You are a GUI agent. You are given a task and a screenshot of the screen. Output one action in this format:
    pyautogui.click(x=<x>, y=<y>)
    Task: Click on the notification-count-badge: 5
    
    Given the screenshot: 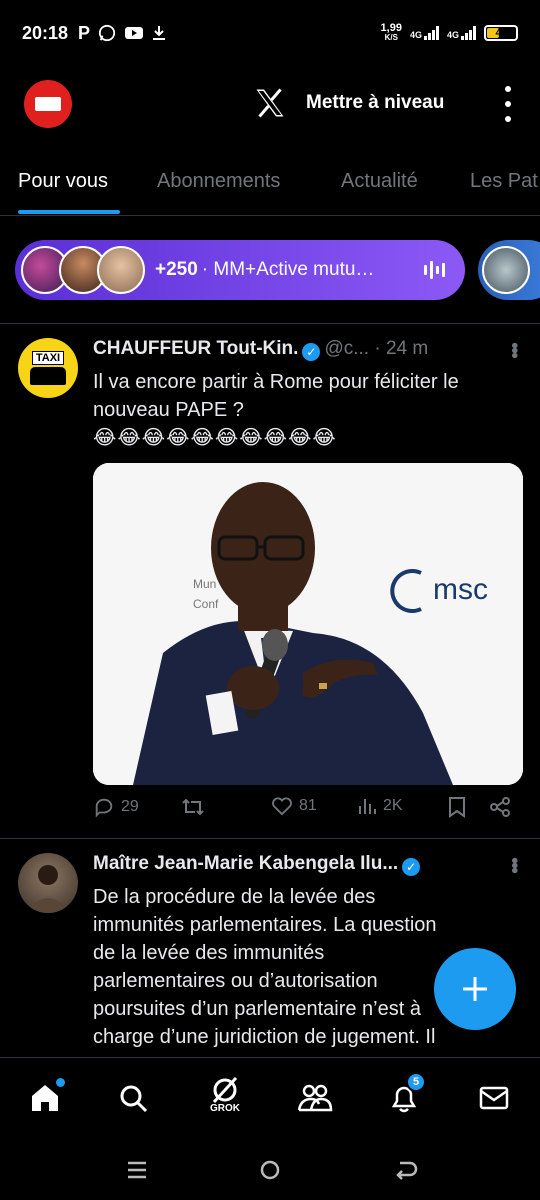 What is the action you would take?
    pyautogui.click(x=416, y=1082)
    